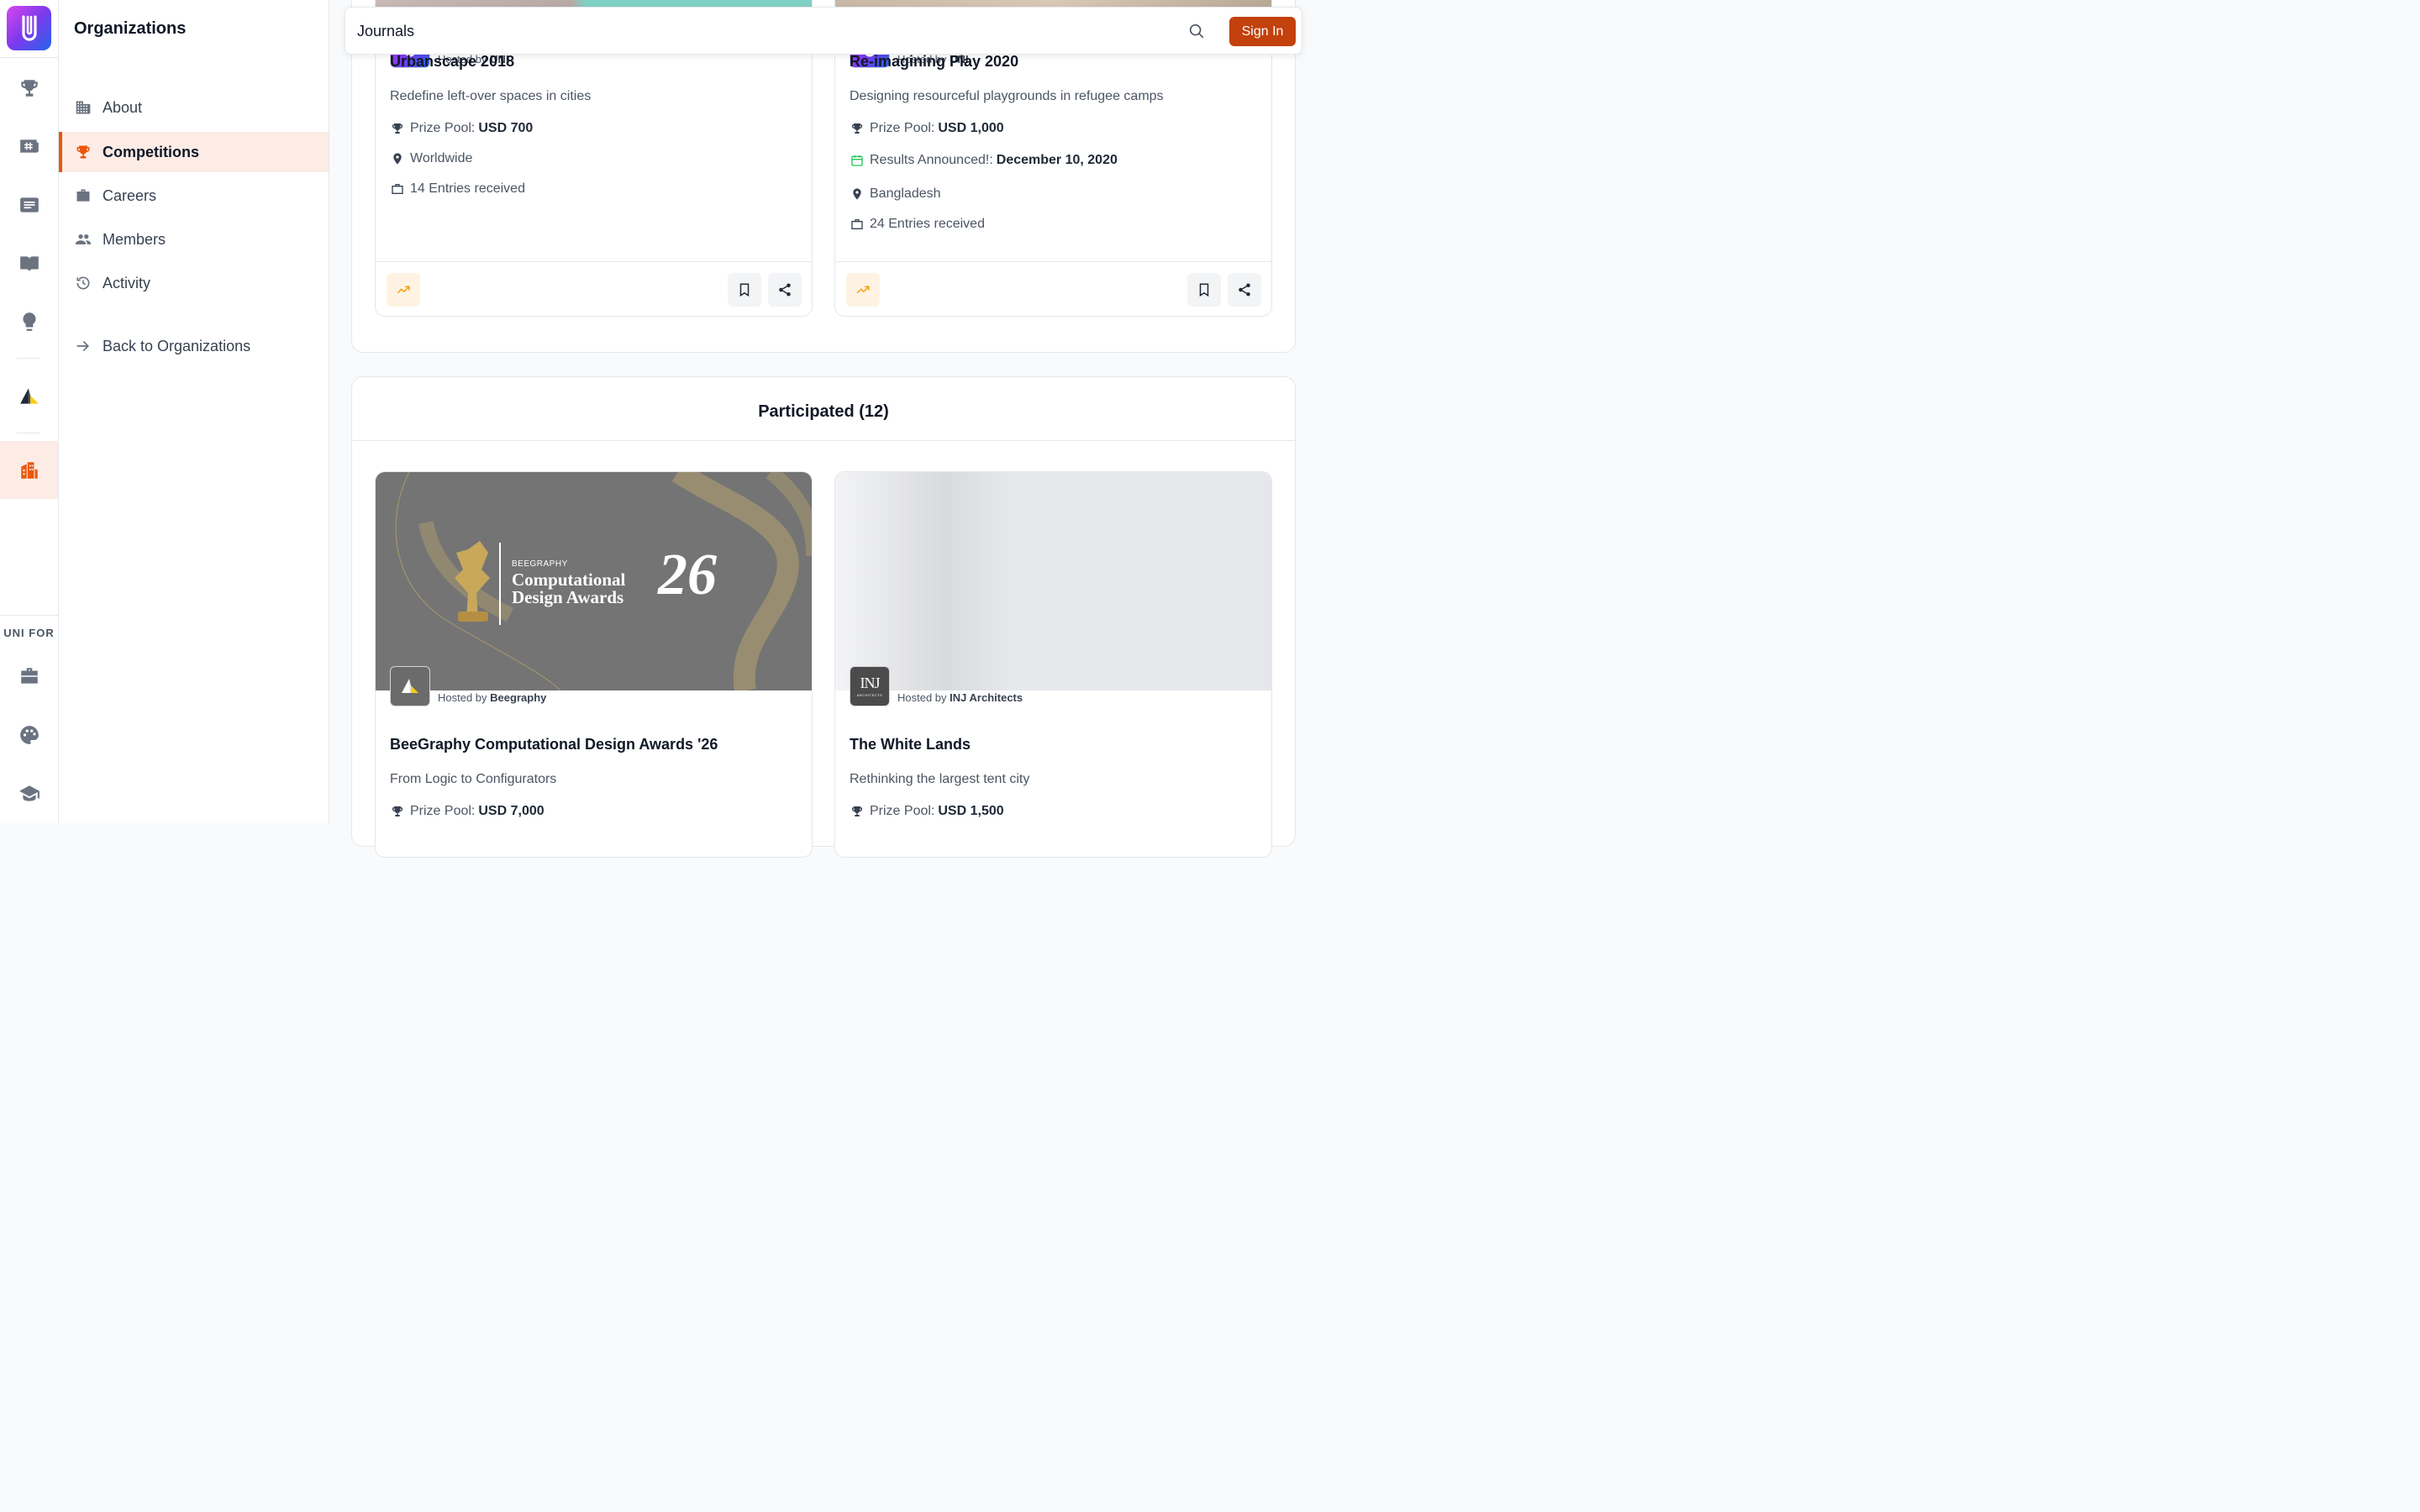  Describe the element at coordinates (960, 697) in the screenshot. I see `host-line: Hosted by INJ Architects` at that location.